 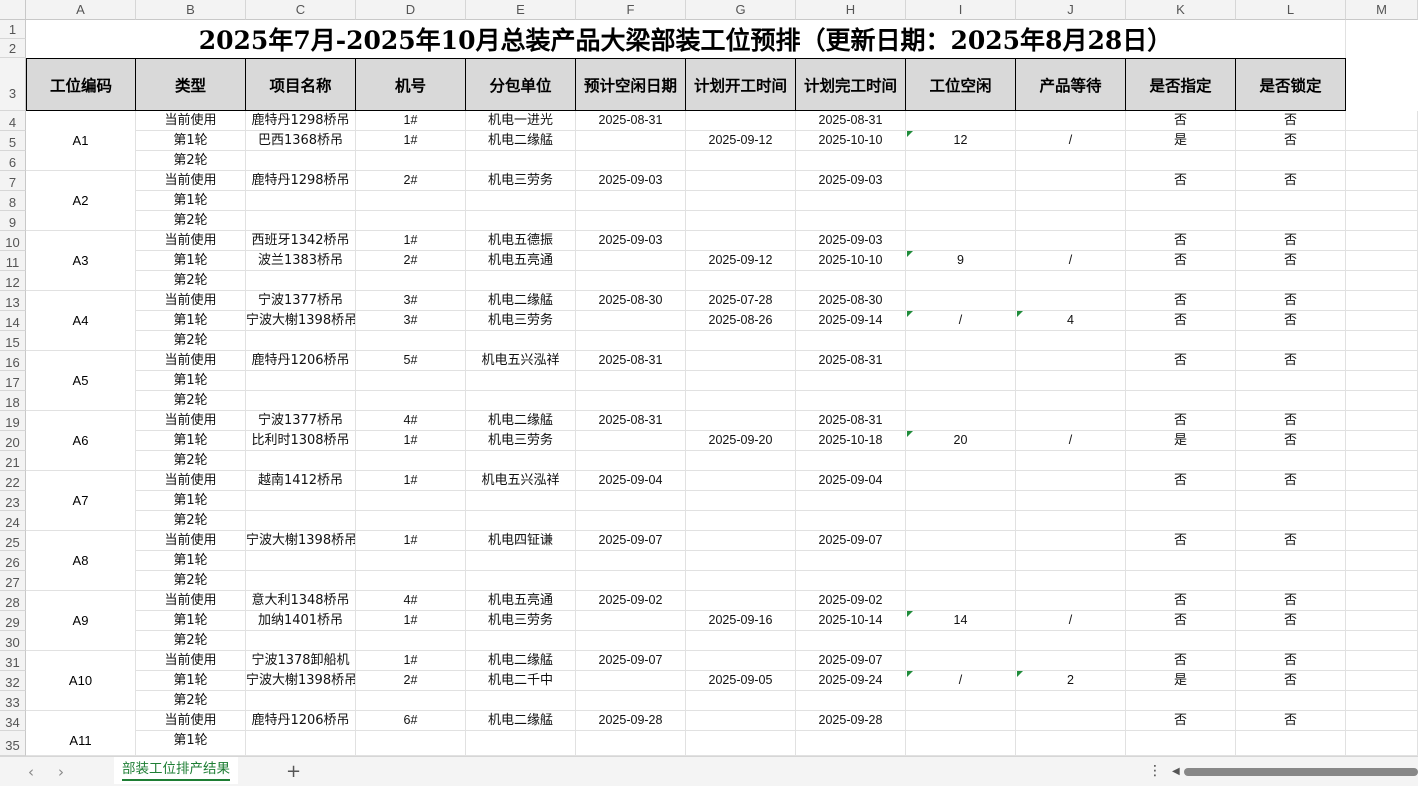 What do you see at coordinates (1382, 601) in the screenshot?
I see `cell-M28` at bounding box center [1382, 601].